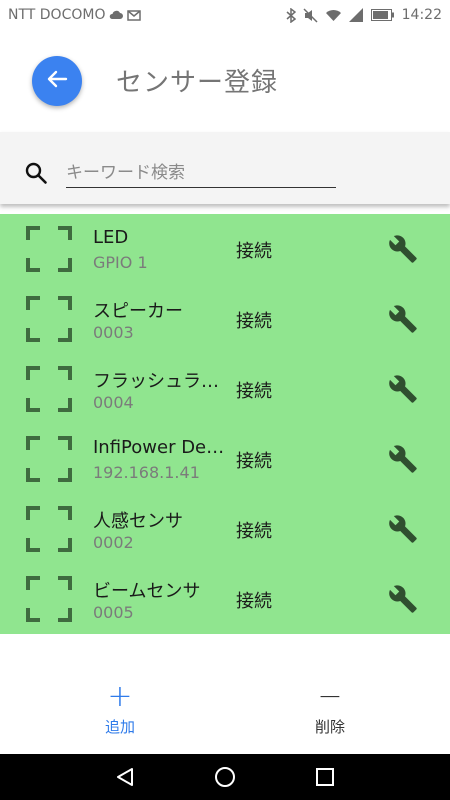 This screenshot has height=800, width=450. What do you see at coordinates (113, 542) in the screenshot?
I see `sensor-id: 0002` at bounding box center [113, 542].